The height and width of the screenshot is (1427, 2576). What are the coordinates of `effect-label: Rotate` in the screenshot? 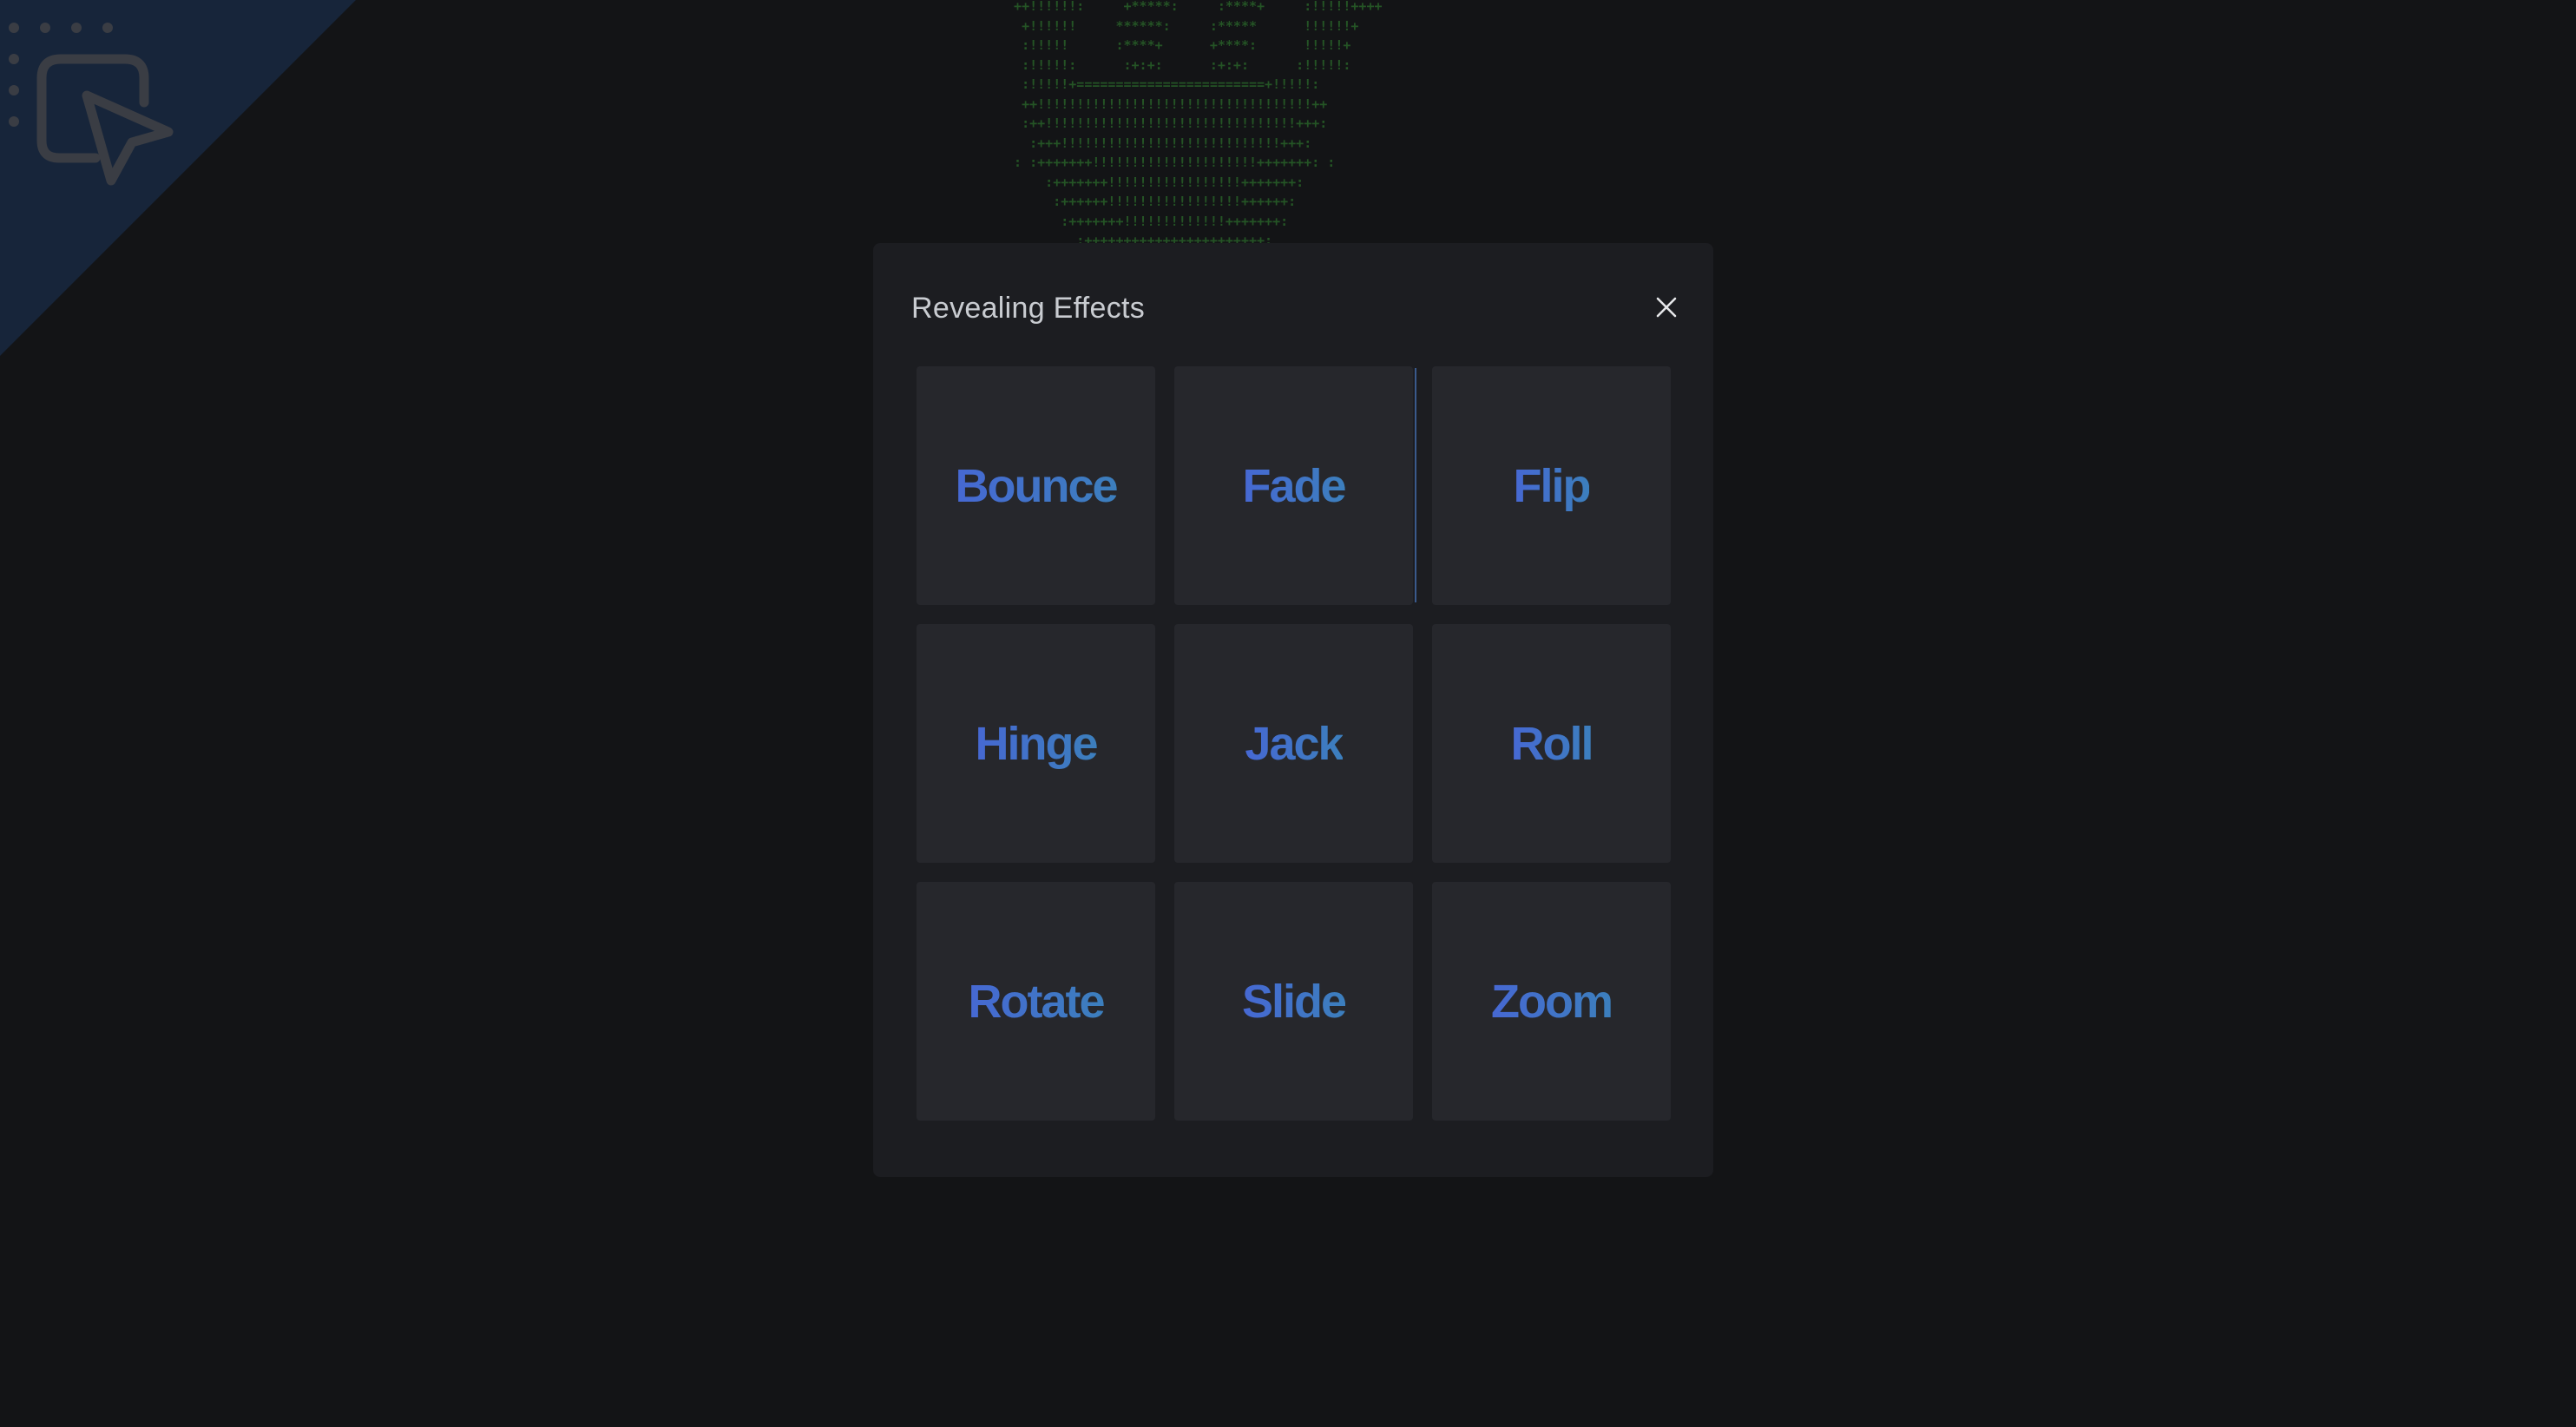 It's located at (1036, 1001).